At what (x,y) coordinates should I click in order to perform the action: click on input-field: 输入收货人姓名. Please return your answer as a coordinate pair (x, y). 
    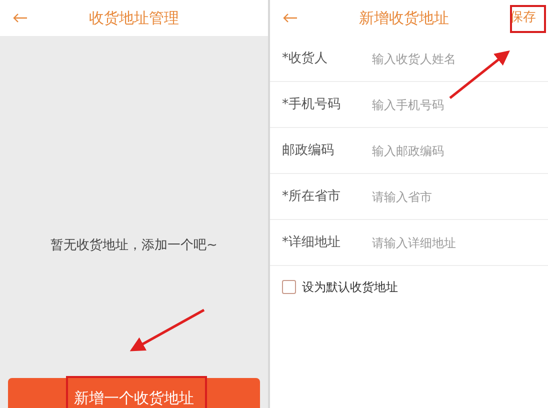
    Looking at the image, I should click on (454, 59).